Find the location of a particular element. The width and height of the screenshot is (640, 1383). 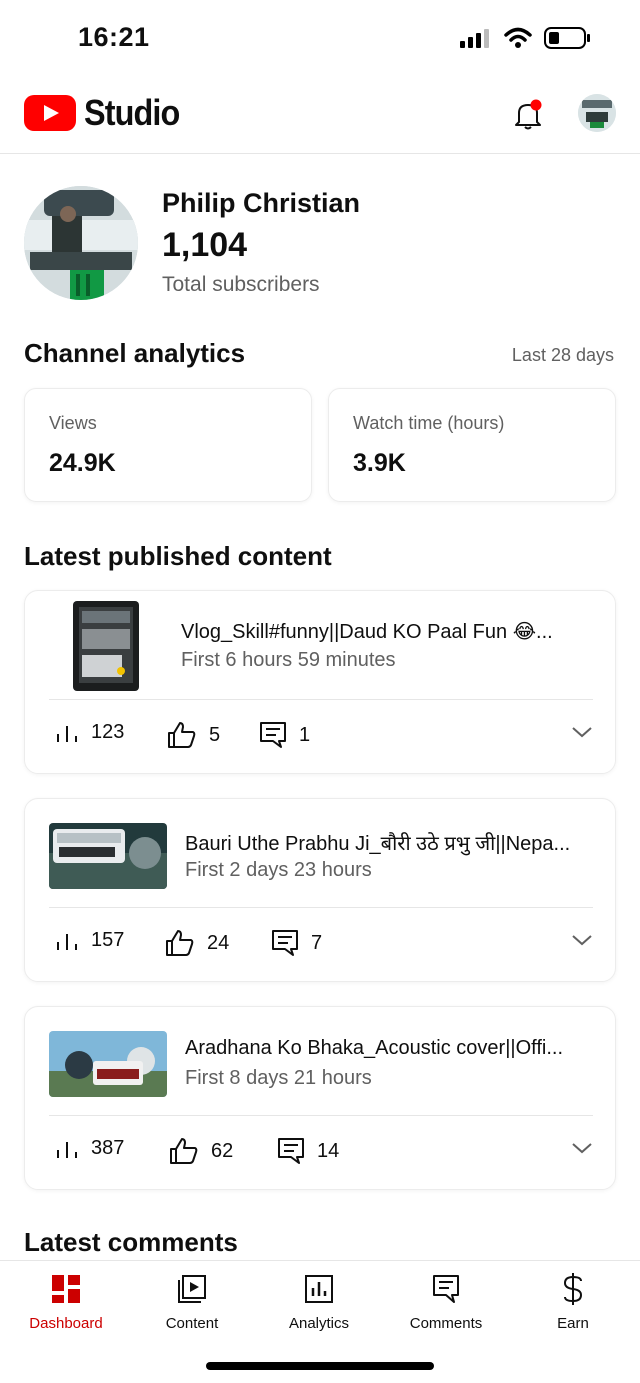

comments-count: 7 is located at coordinates (317, 942).